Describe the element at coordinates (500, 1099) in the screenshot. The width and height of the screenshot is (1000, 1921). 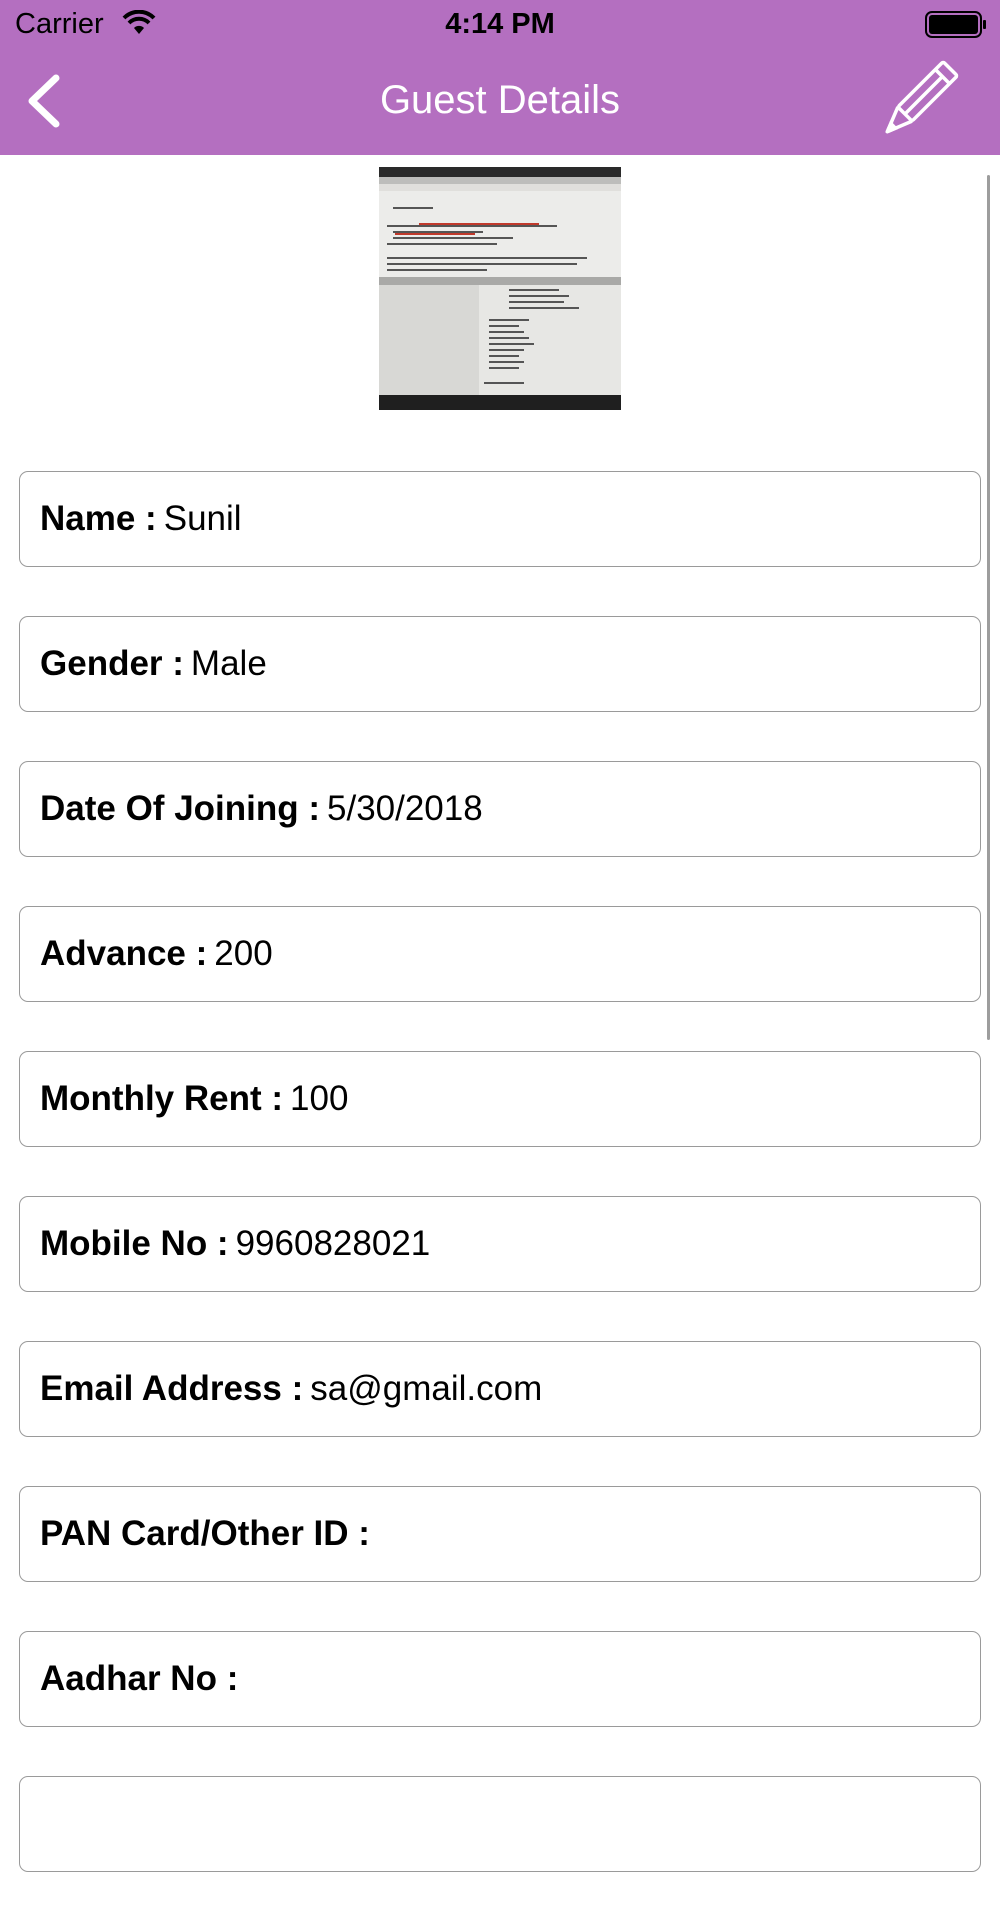
I see `monthly-rent-field: Monthly Rent : 100` at that location.